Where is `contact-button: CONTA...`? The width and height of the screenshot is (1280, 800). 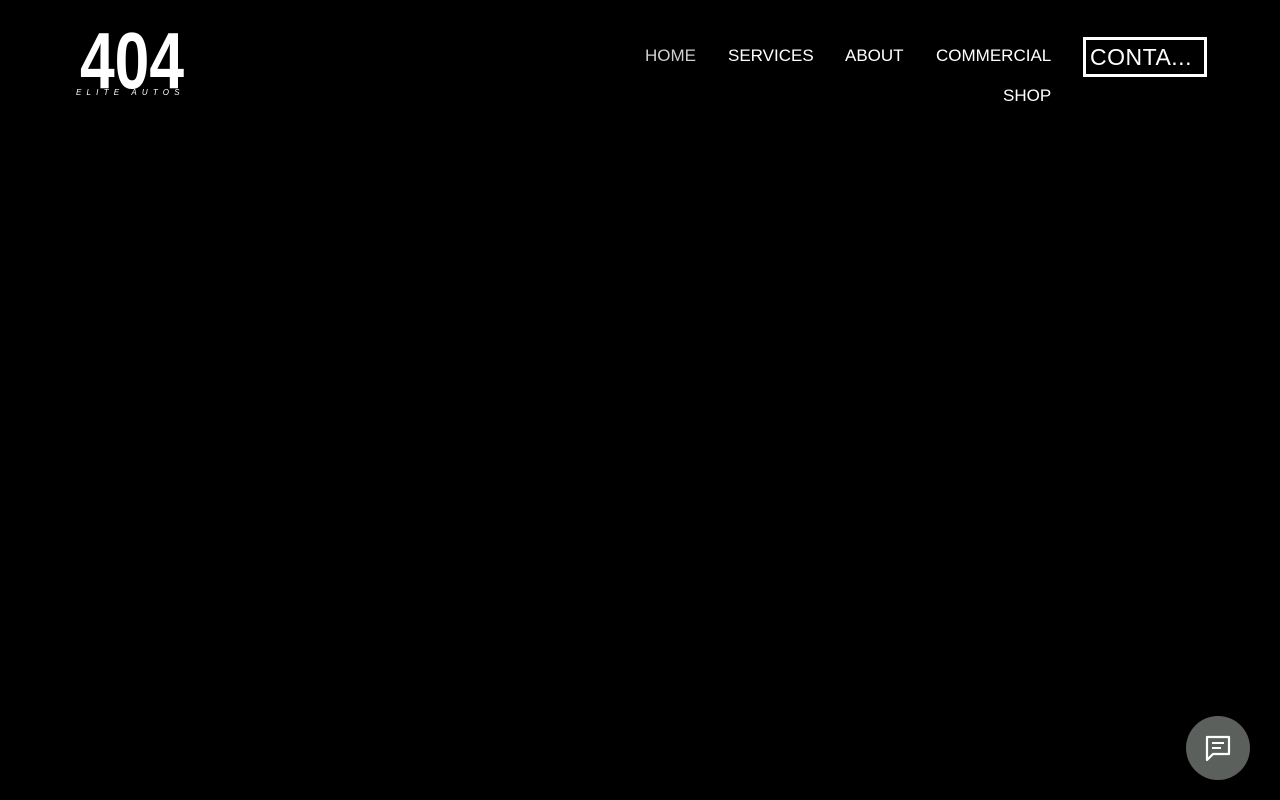
contact-button: CONTA... is located at coordinates (1145, 57).